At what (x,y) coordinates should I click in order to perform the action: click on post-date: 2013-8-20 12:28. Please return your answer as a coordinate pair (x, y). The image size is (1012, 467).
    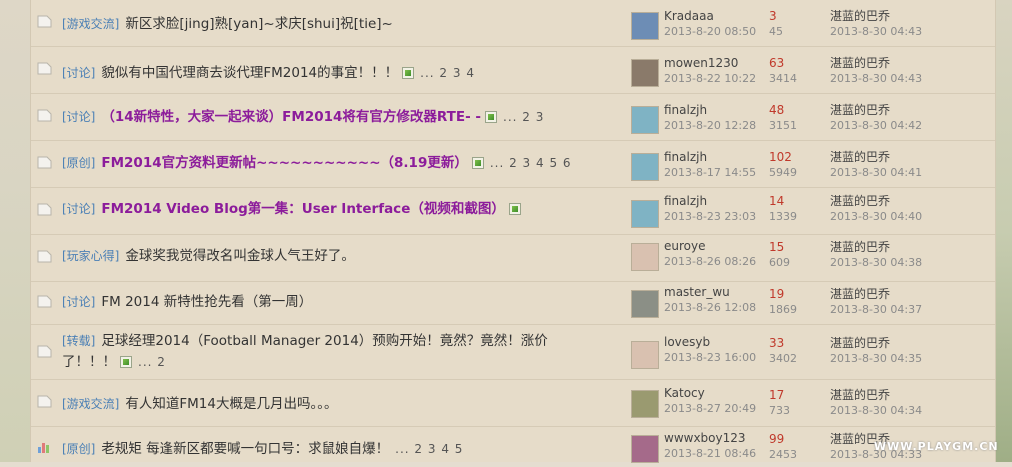
    Looking at the image, I should click on (710, 125).